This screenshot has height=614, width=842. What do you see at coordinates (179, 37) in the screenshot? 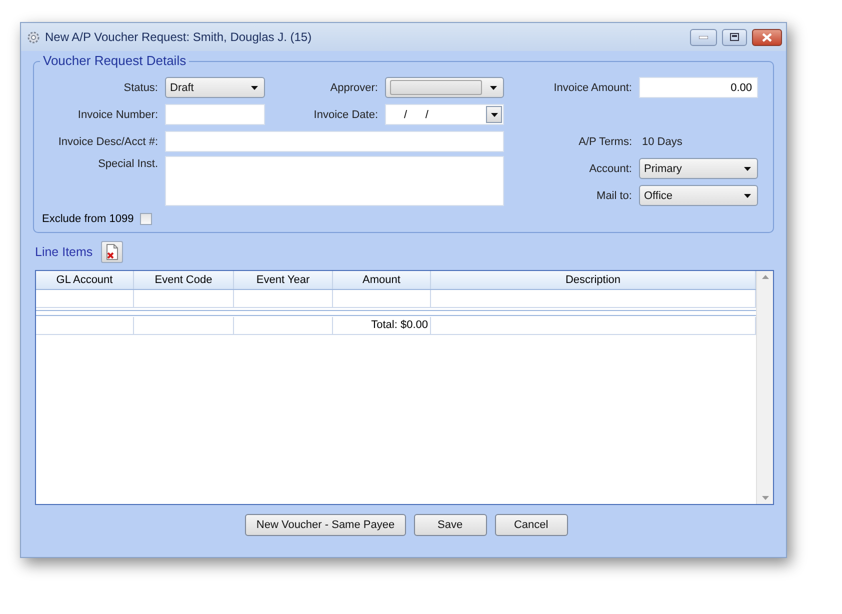
I see `window-title: New A/P Voucher Request: Smith, Douglas J. (15)` at bounding box center [179, 37].